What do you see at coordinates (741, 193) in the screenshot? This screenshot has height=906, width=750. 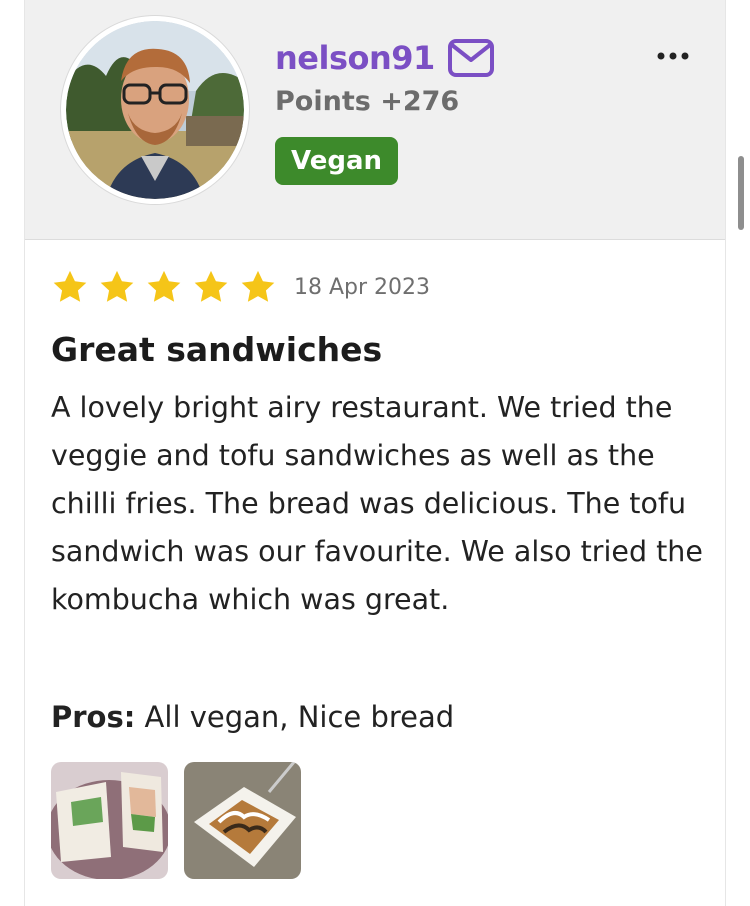 I see `scrollbar` at bounding box center [741, 193].